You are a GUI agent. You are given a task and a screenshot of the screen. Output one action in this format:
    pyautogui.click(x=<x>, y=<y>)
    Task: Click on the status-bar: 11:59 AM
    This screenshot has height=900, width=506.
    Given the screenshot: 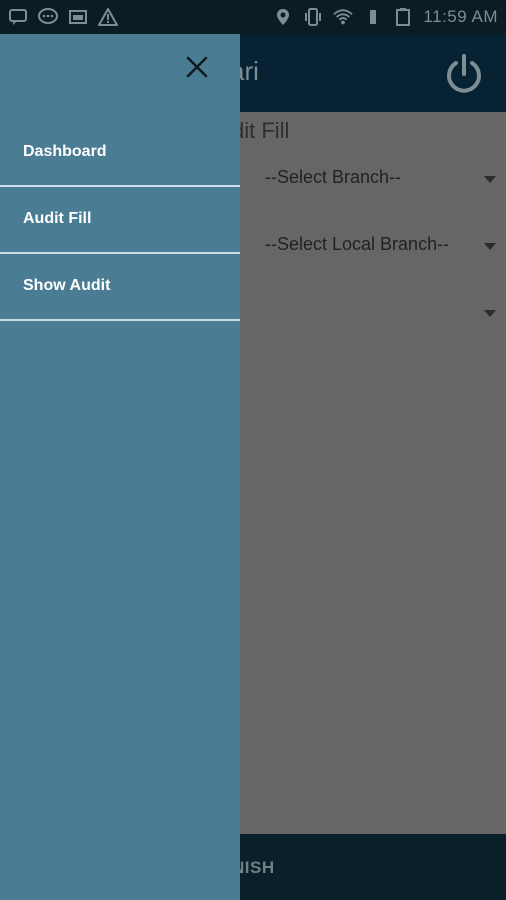 What is the action you would take?
    pyautogui.click(x=253, y=17)
    